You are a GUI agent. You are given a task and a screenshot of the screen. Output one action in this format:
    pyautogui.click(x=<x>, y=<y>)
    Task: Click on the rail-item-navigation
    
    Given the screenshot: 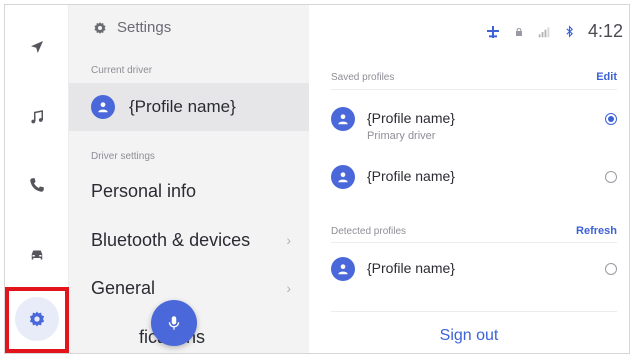 What is the action you would take?
    pyautogui.click(x=37, y=47)
    